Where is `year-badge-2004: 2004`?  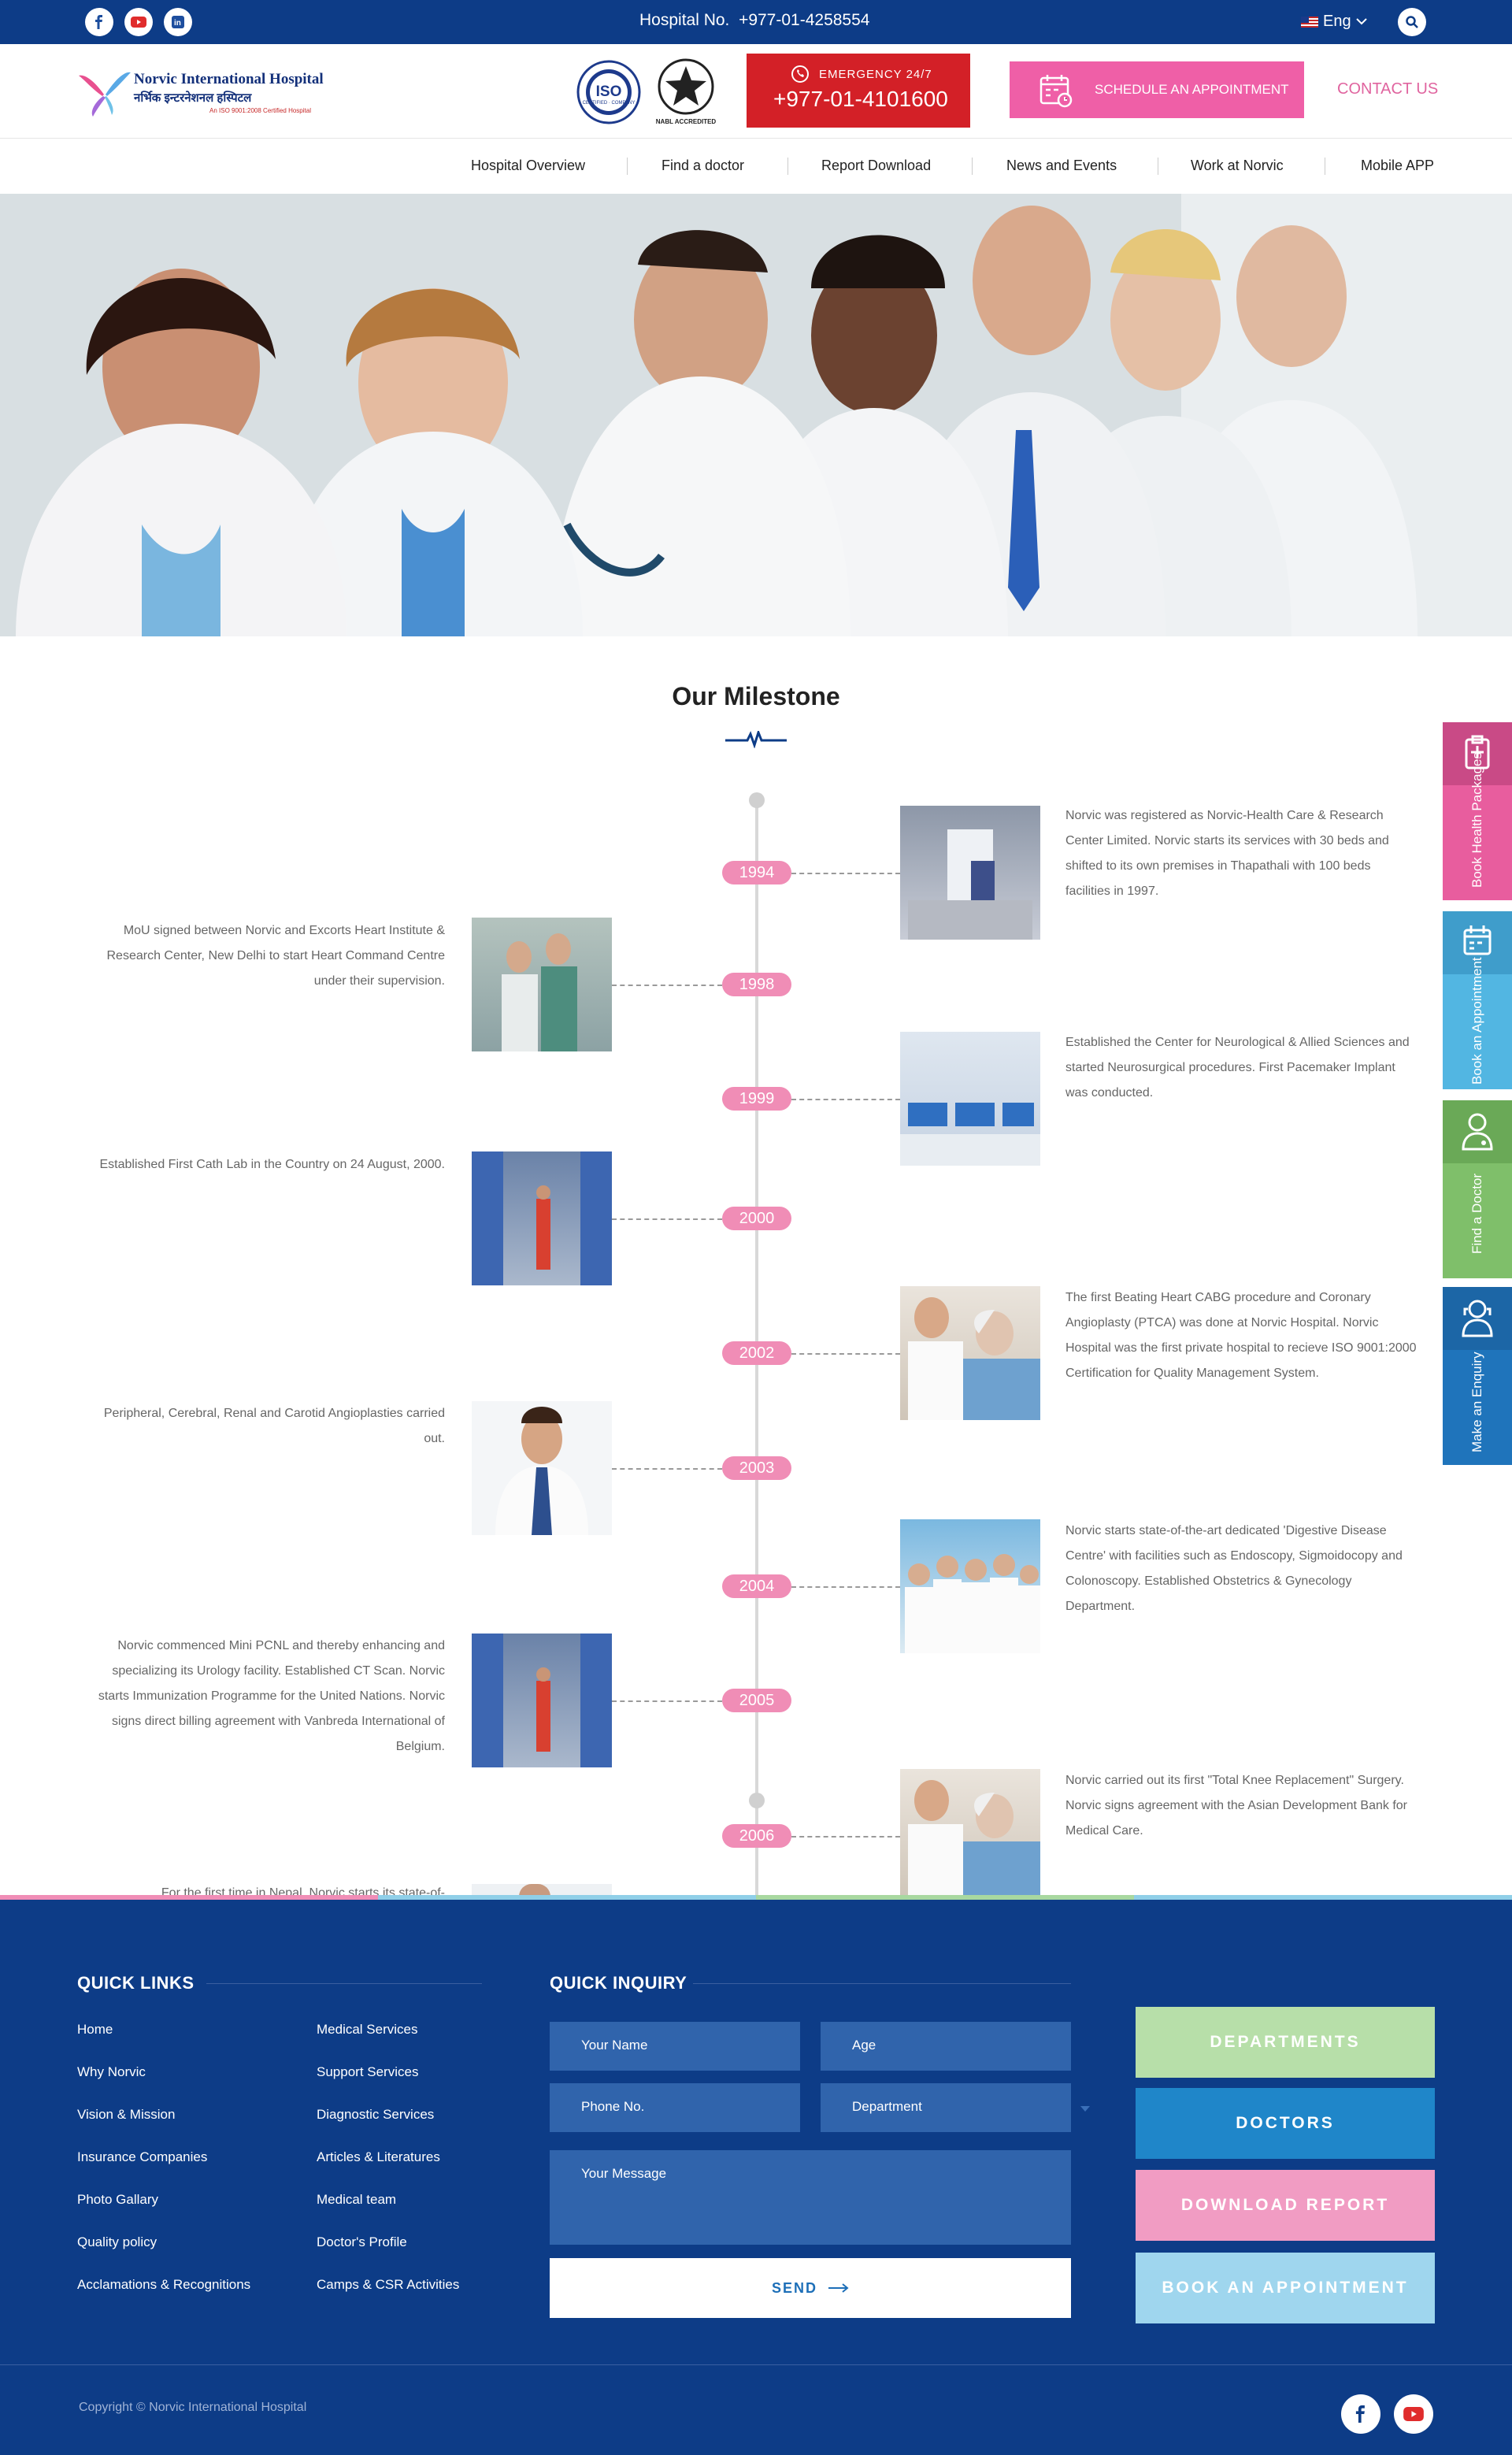
year-badge-2004: 2004 is located at coordinates (756, 1586).